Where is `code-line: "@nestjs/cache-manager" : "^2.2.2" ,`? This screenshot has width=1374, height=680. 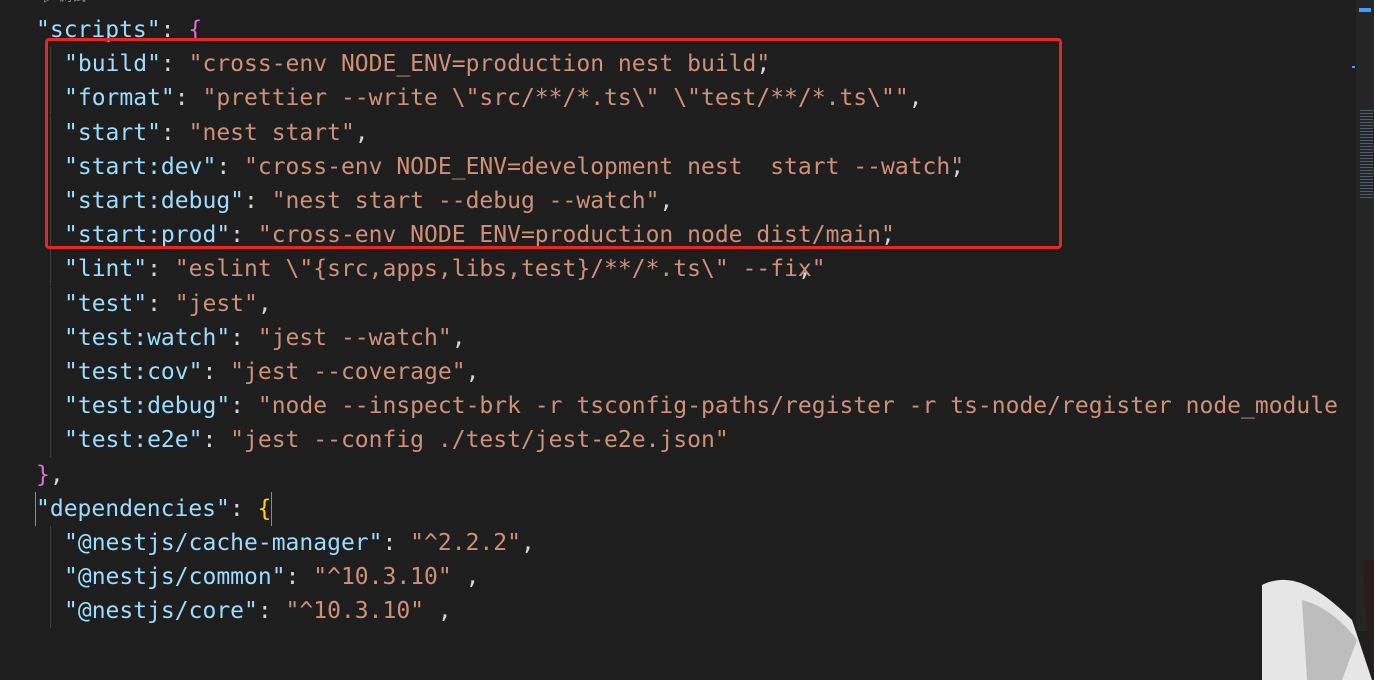 code-line: "@nestjs/cache-manager" : "^2.2.2" , is located at coordinates (678, 543).